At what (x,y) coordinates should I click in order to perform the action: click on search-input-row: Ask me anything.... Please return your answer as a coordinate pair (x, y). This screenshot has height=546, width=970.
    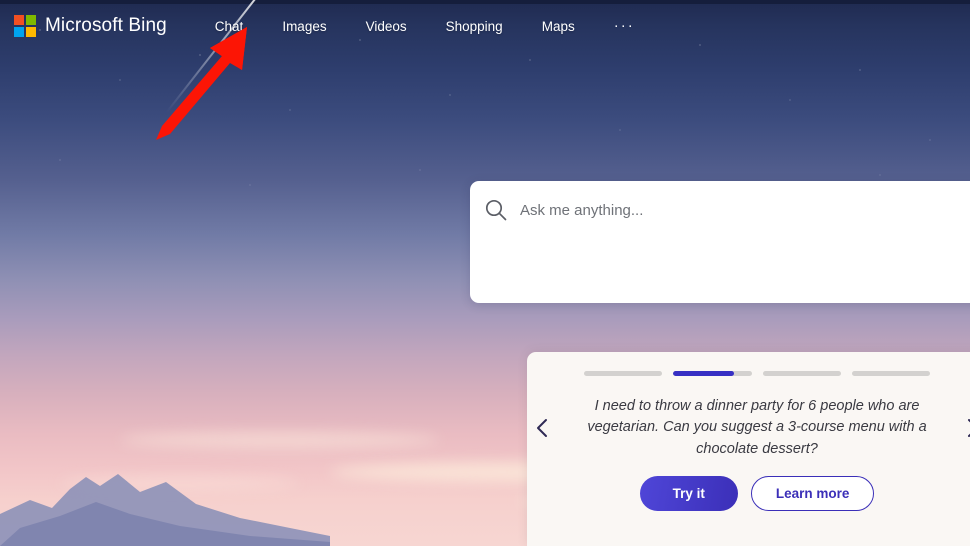
    Looking at the image, I should click on (720, 210).